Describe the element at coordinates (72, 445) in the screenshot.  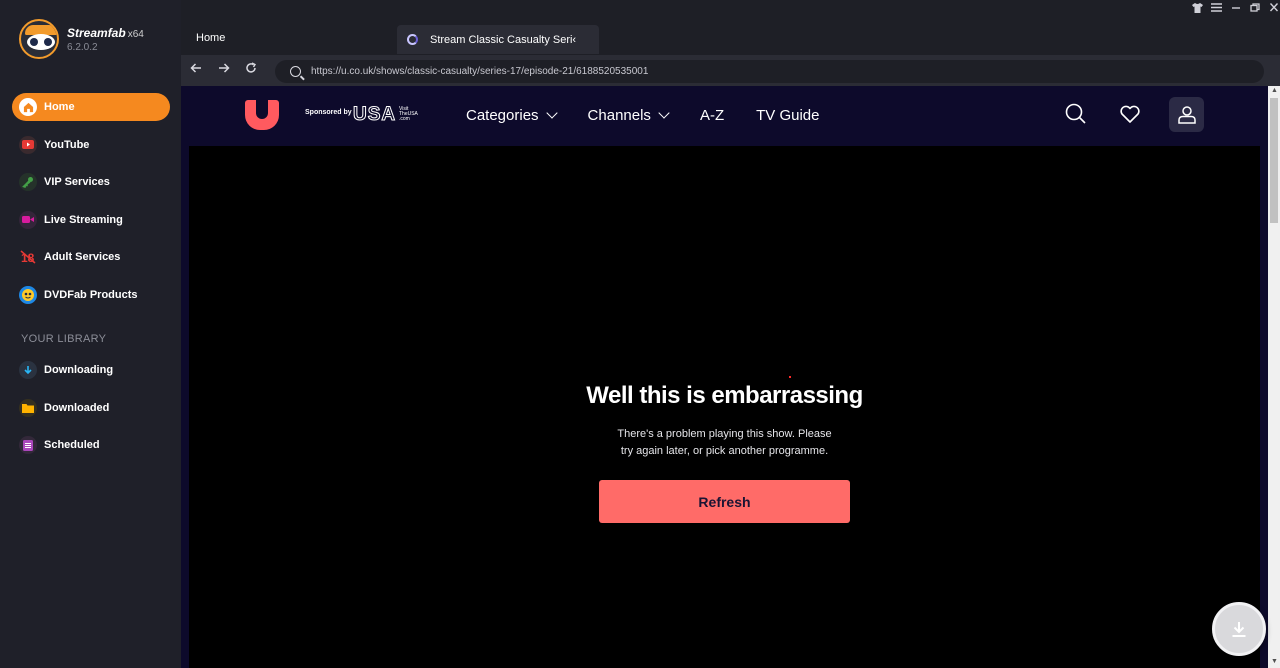
I see `sidebar-item-label: Scheduled` at that location.